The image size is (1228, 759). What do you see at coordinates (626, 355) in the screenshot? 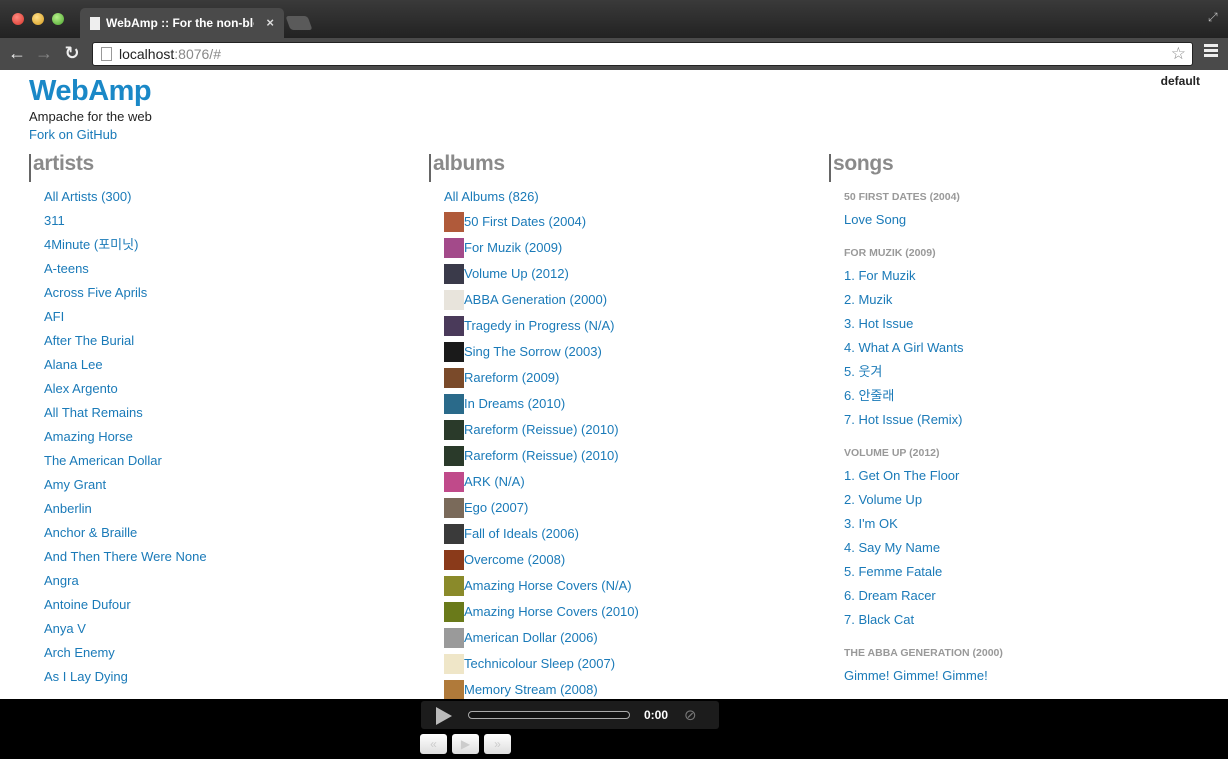
I see `album-item: Sing The Sorrow (2003)` at bounding box center [626, 355].